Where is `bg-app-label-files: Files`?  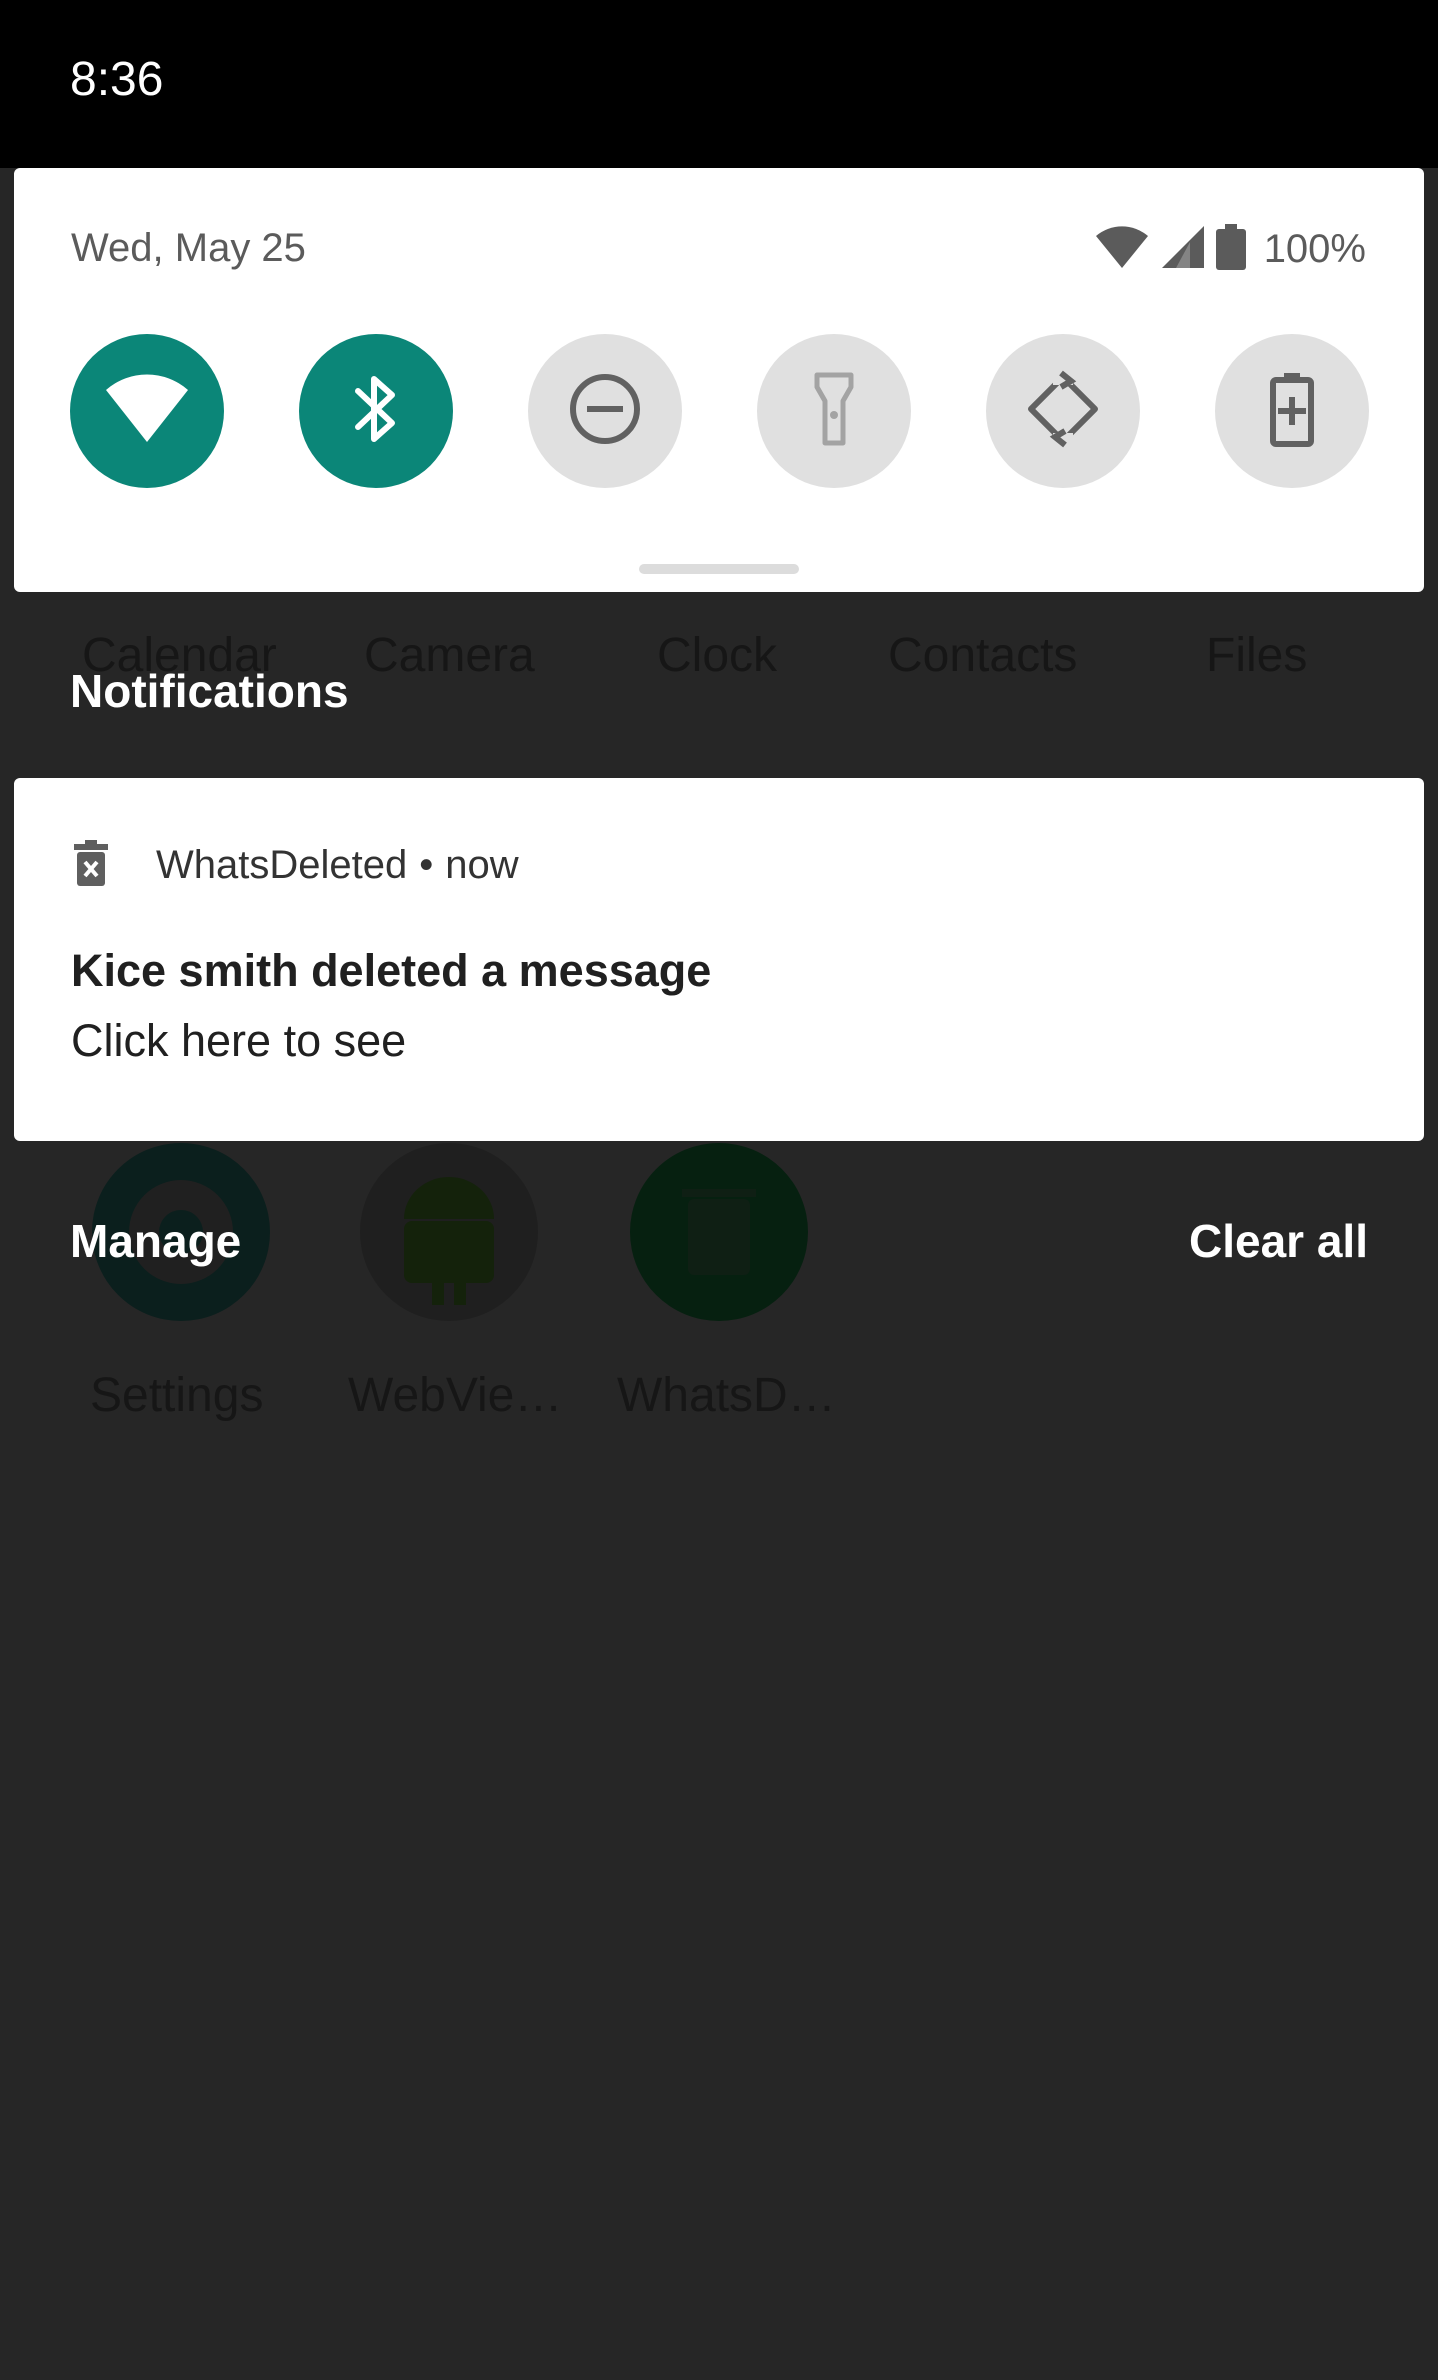 bg-app-label-files: Files is located at coordinates (1257, 655).